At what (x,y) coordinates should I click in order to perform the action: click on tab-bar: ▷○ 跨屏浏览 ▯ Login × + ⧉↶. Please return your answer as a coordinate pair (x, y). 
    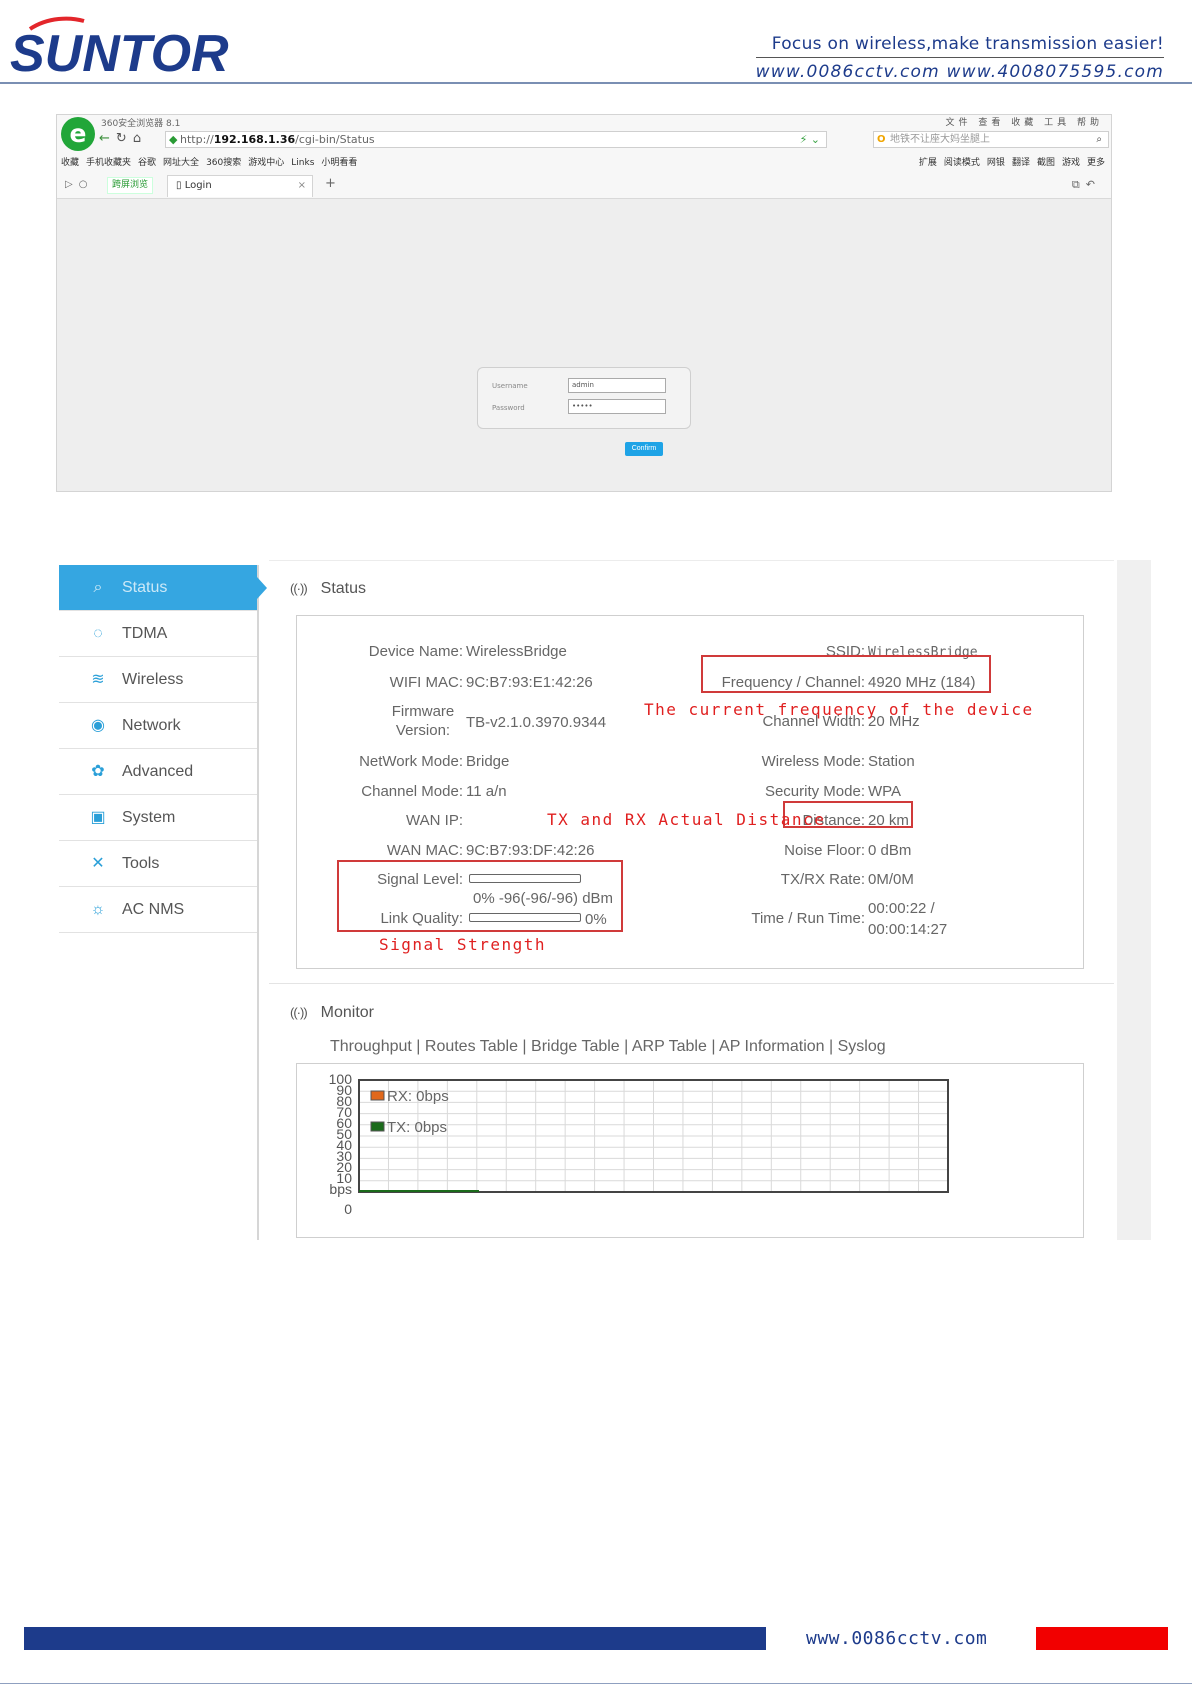
    Looking at the image, I should click on (584, 186).